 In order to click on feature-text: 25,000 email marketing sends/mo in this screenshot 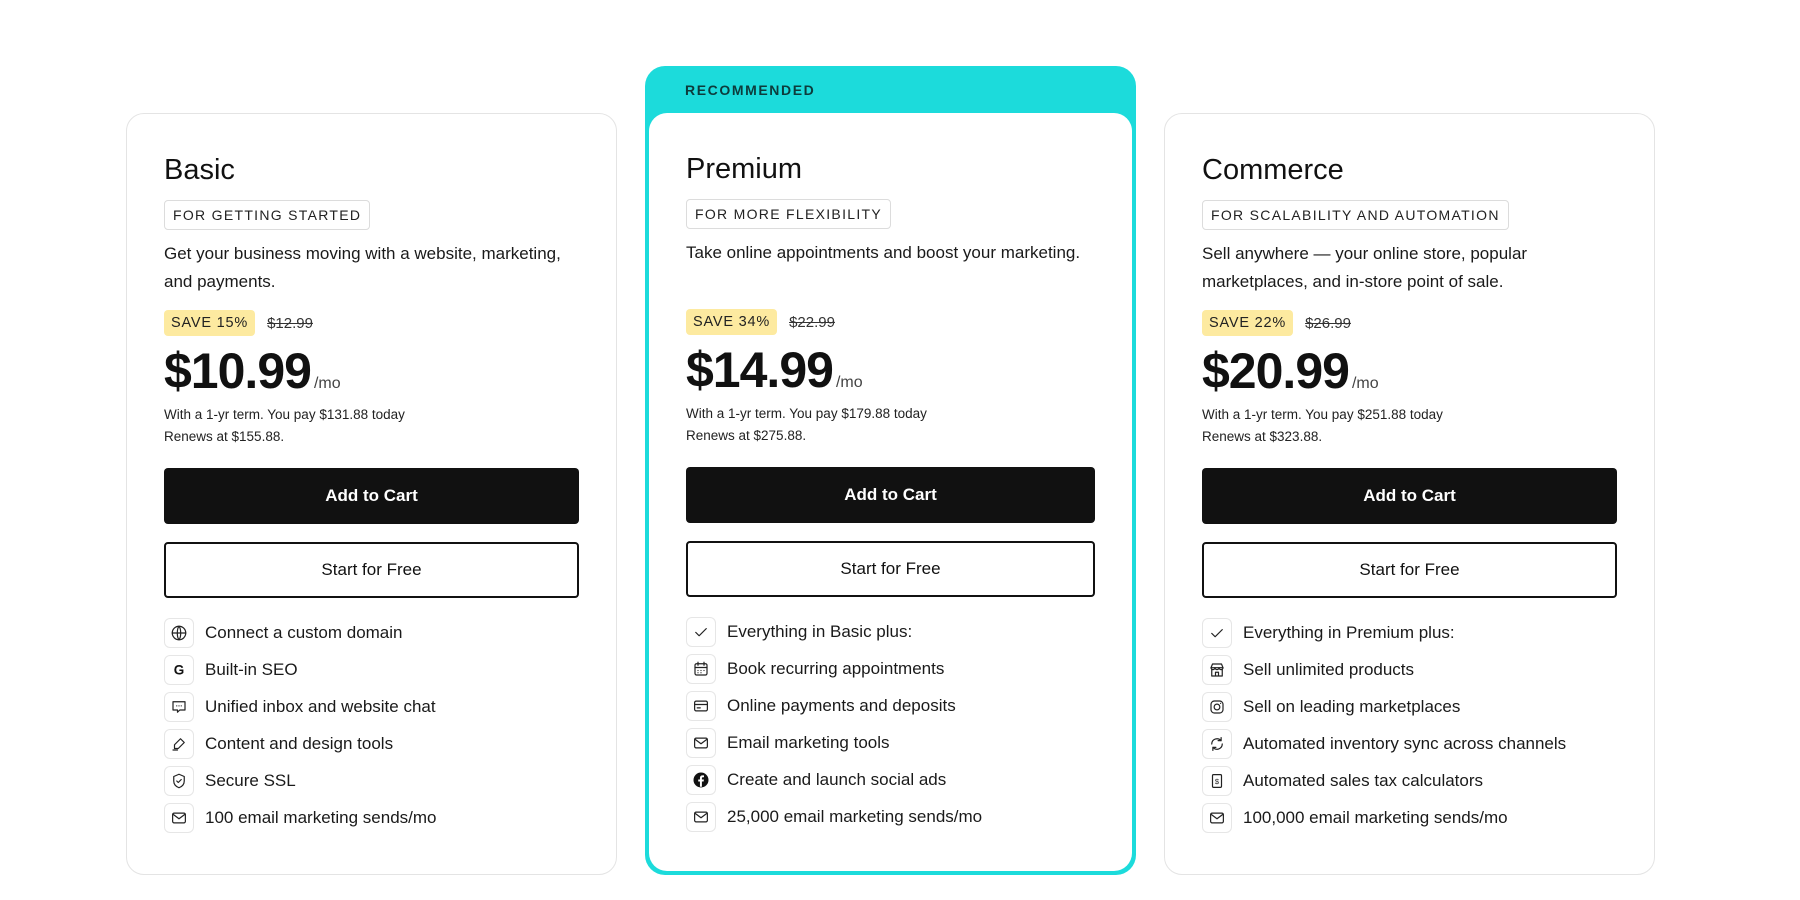, I will do `click(855, 816)`.